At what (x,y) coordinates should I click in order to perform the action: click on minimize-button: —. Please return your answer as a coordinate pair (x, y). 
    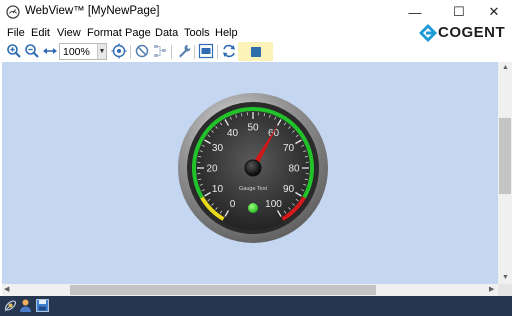
    Looking at the image, I should click on (415, 12).